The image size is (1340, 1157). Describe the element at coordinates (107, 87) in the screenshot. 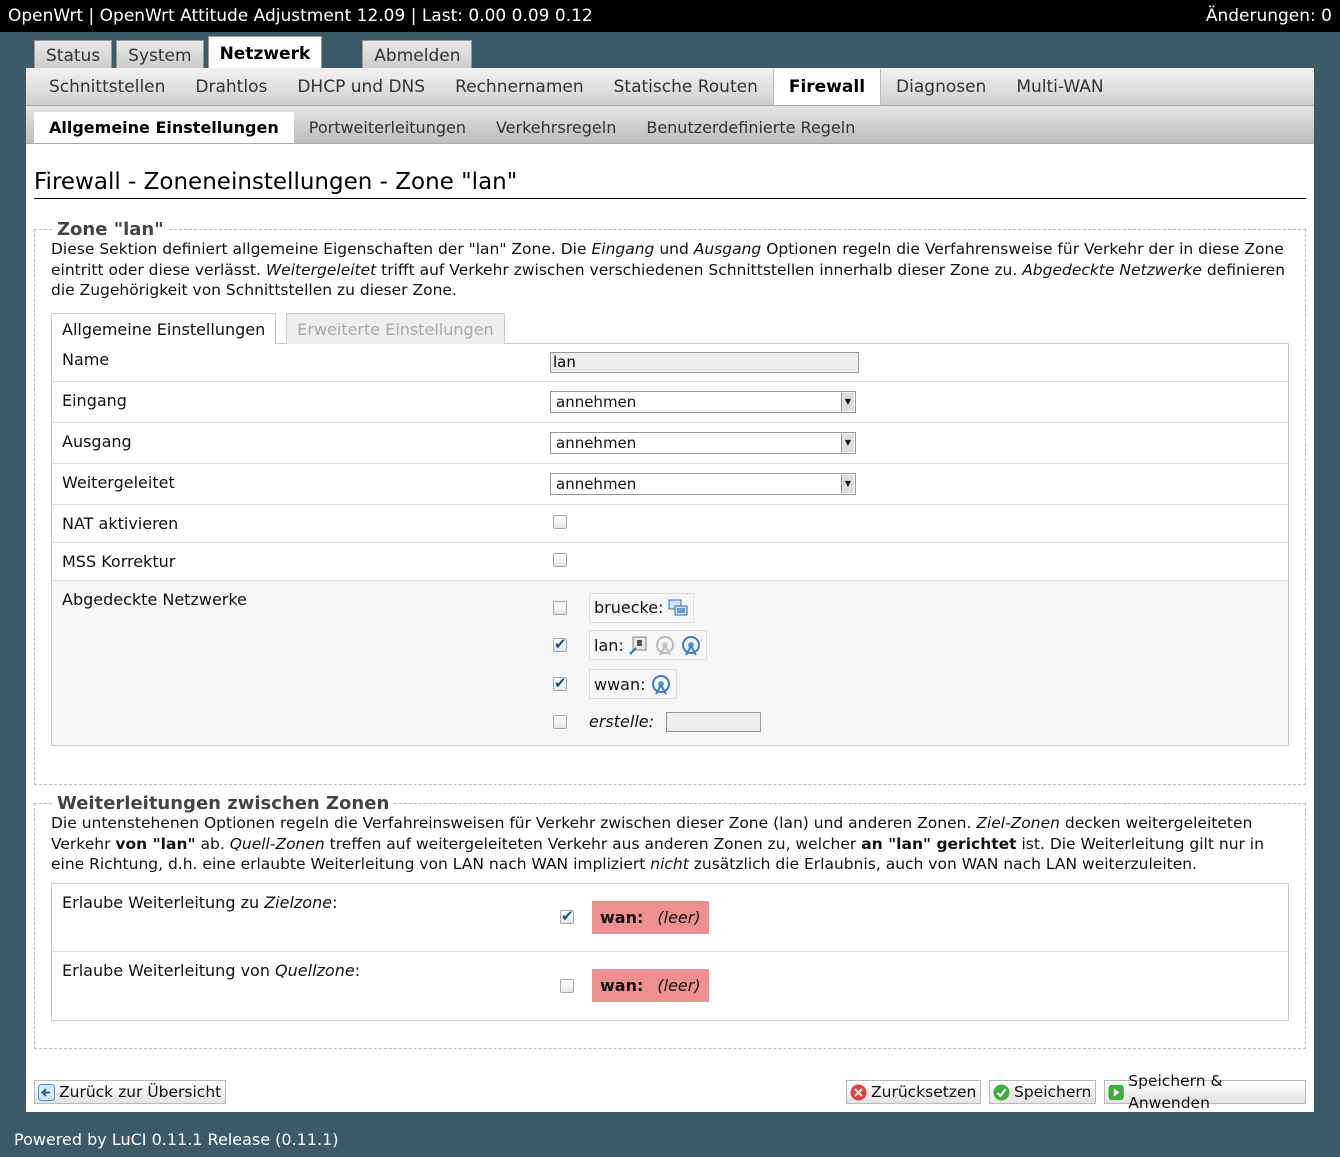

I see `subtab-schnittstellen: Schnittstellen` at that location.